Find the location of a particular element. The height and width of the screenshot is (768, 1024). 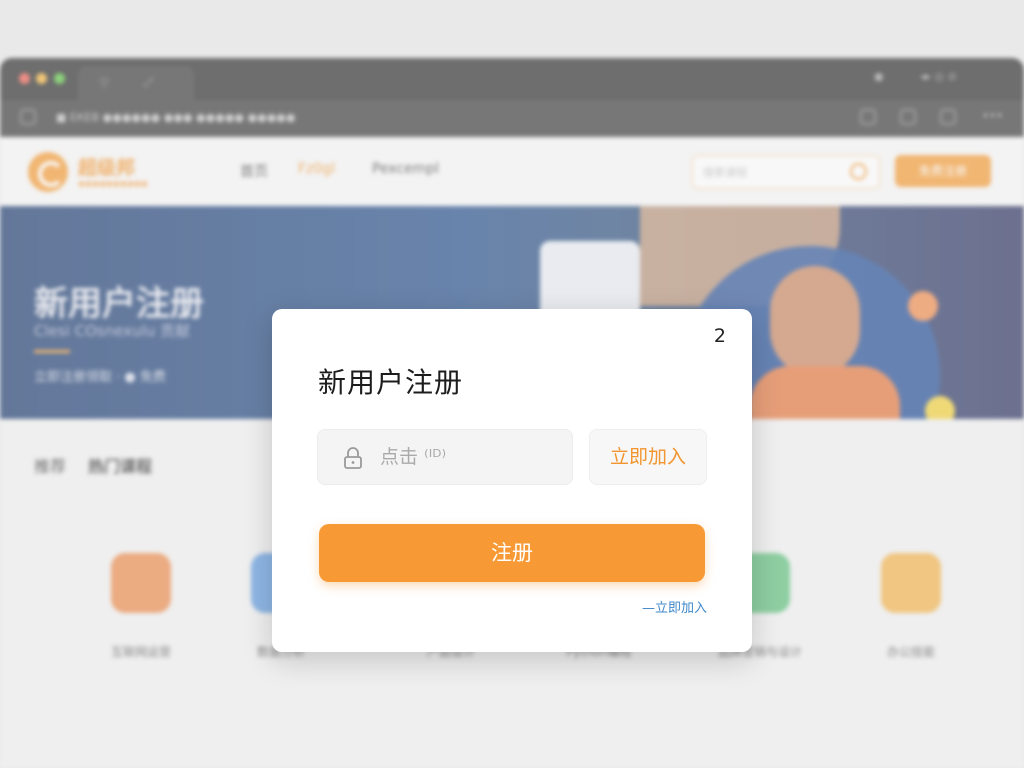

lock-icon is located at coordinates (353, 458).